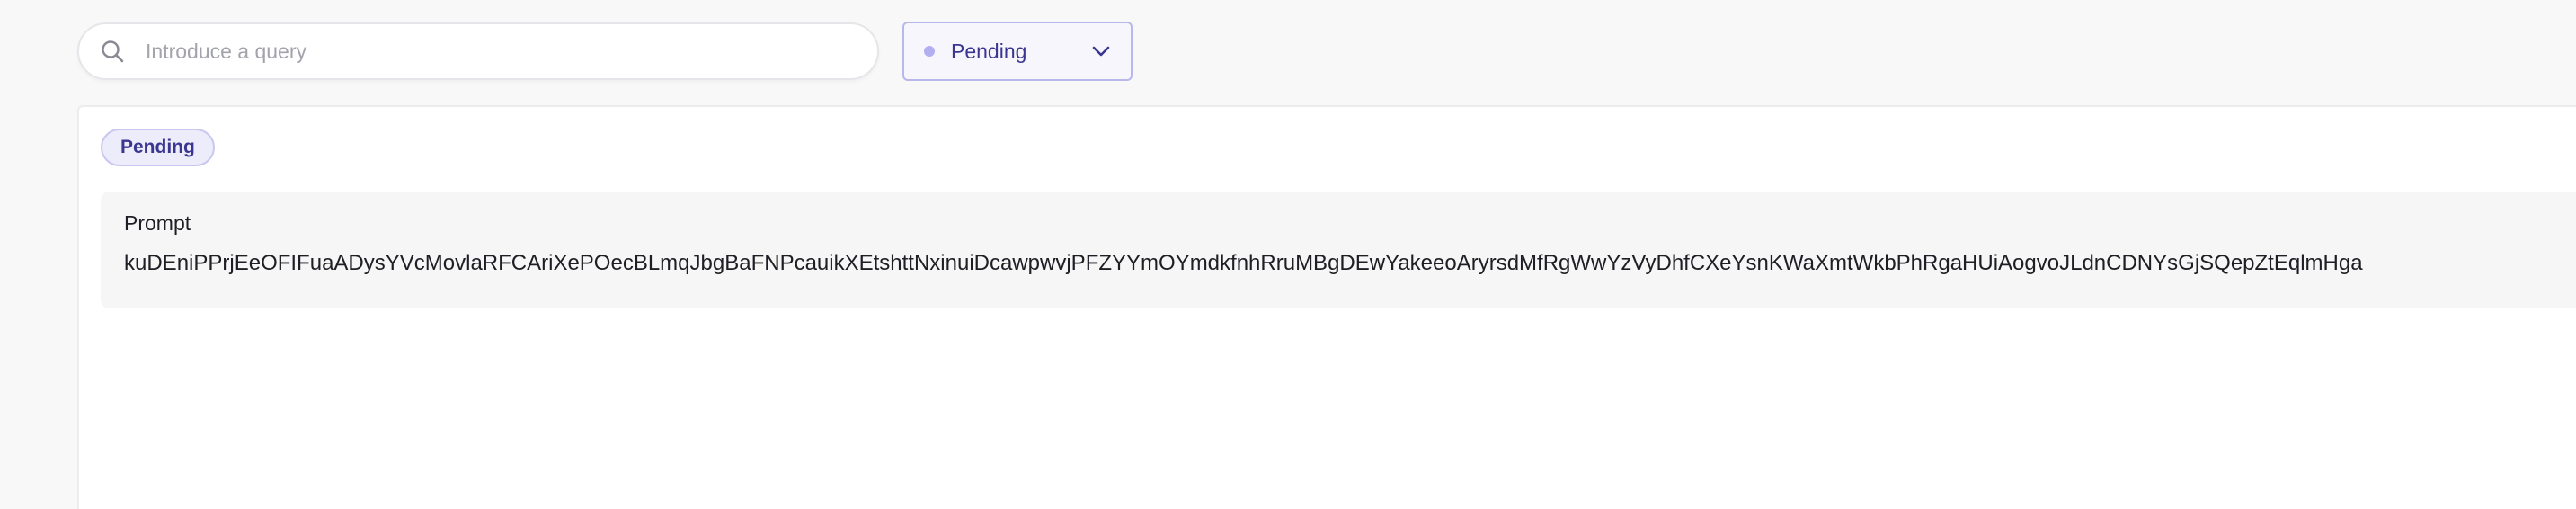 The image size is (2576, 509). I want to click on toolbar: Pending, so click(605, 51).